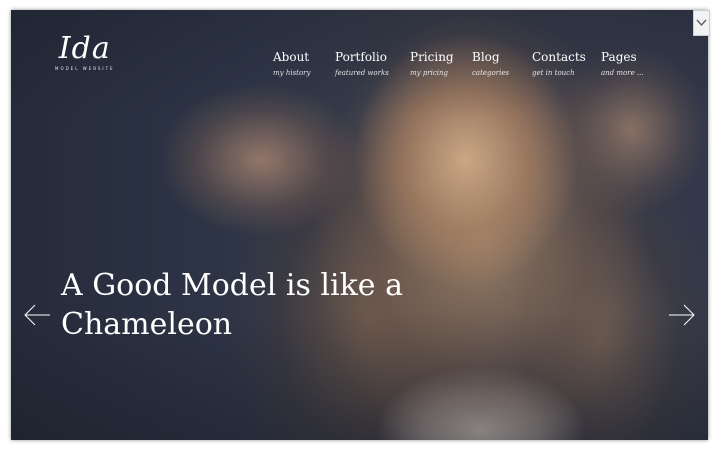 Image resolution: width=721 pixels, height=451 pixels. I want to click on nav-item-pricing: Pricing my pricing, so click(432, 64).